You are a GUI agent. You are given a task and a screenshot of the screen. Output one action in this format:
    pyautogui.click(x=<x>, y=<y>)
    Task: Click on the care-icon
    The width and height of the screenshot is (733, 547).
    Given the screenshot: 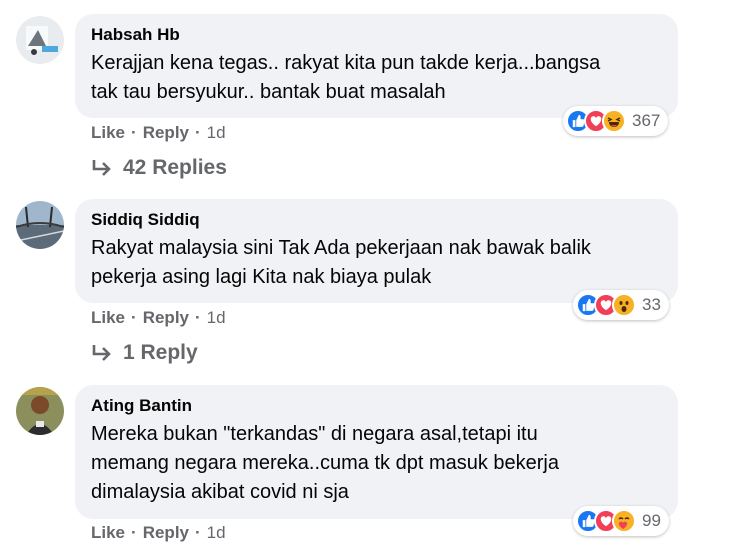 What is the action you would take?
    pyautogui.click(x=624, y=521)
    